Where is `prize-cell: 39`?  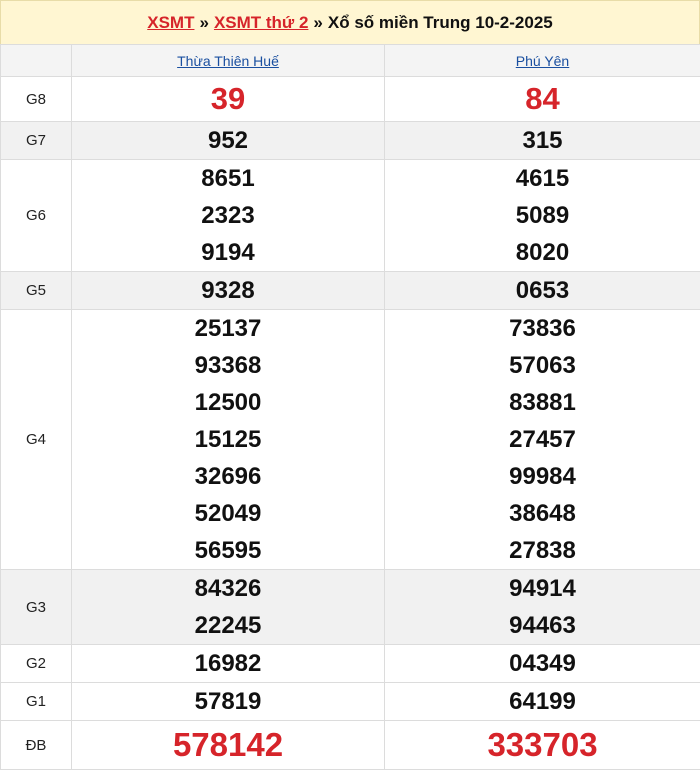 prize-cell: 39 is located at coordinates (228, 99).